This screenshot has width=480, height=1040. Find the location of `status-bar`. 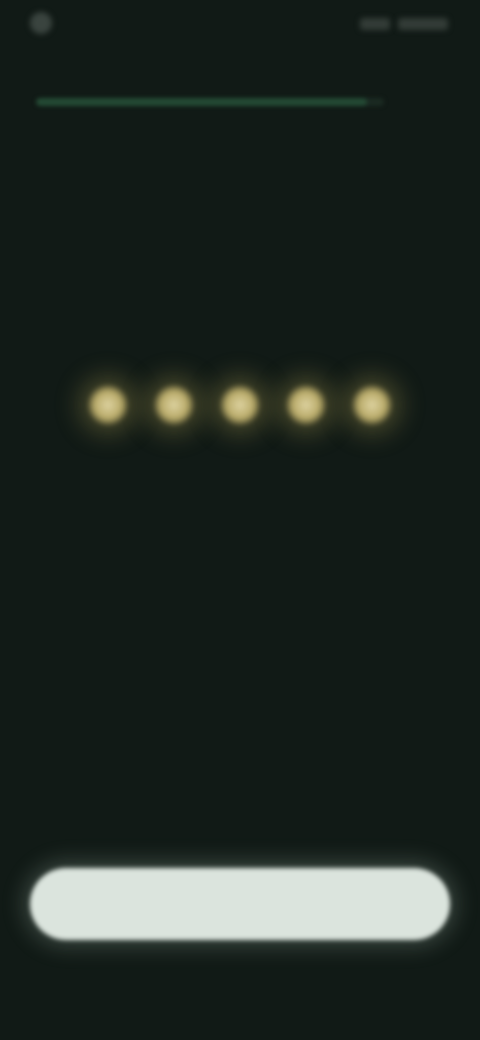

status-bar is located at coordinates (240, 28).